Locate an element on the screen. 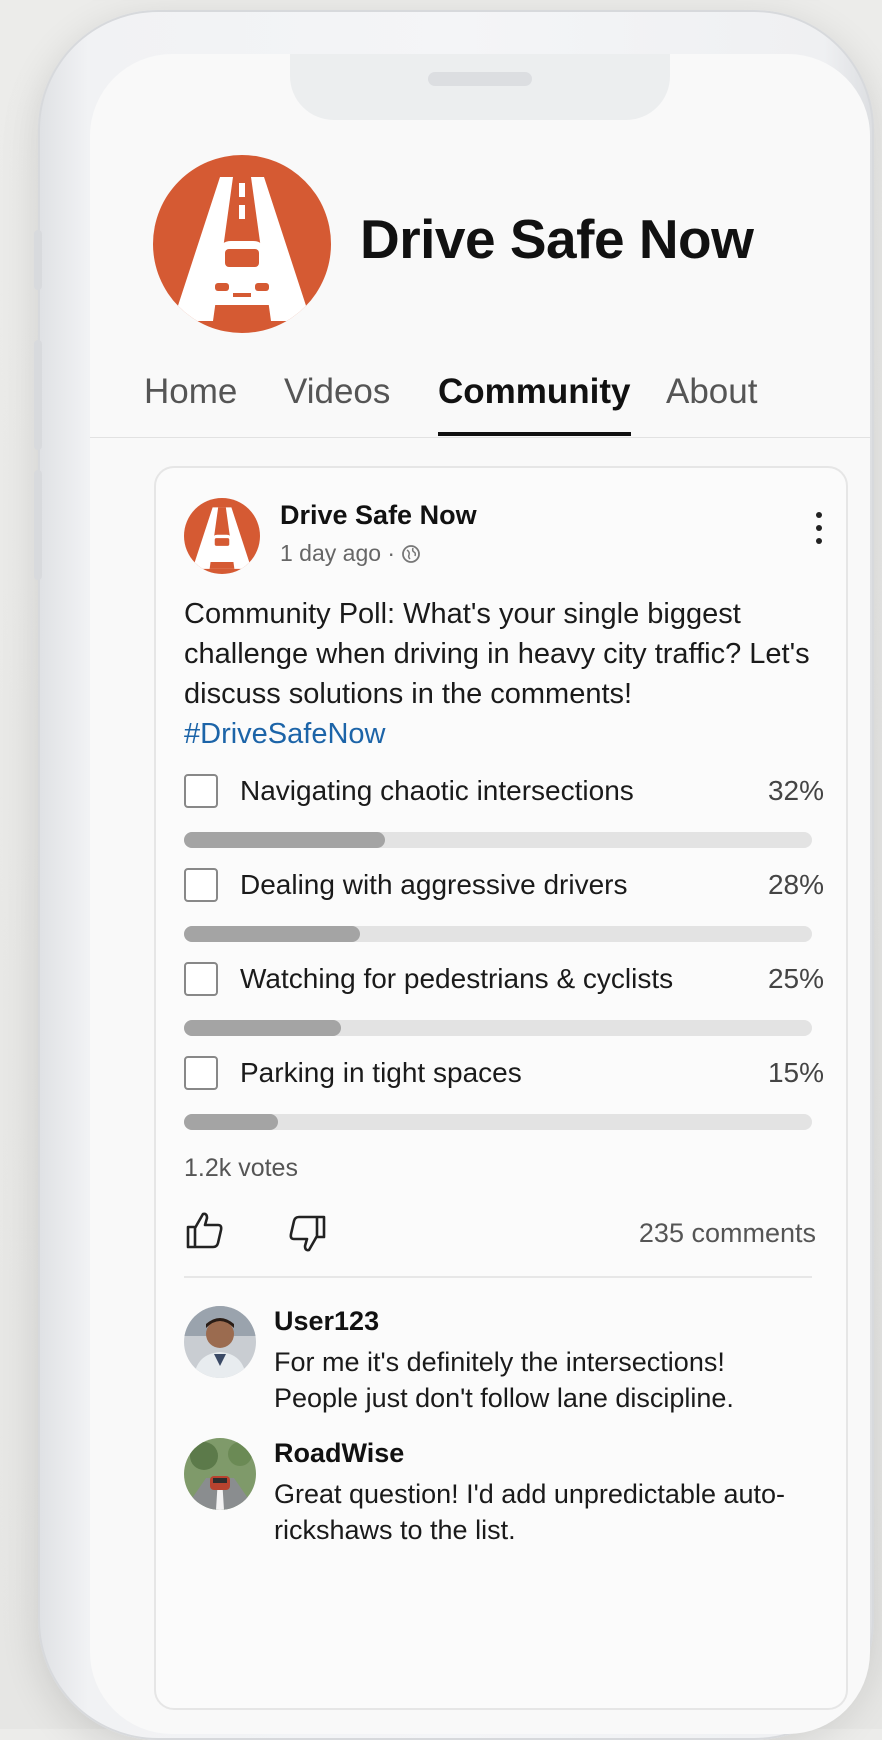 This screenshot has width=882, height=1740. post-meta: 1 day ago · is located at coordinates (350, 553).